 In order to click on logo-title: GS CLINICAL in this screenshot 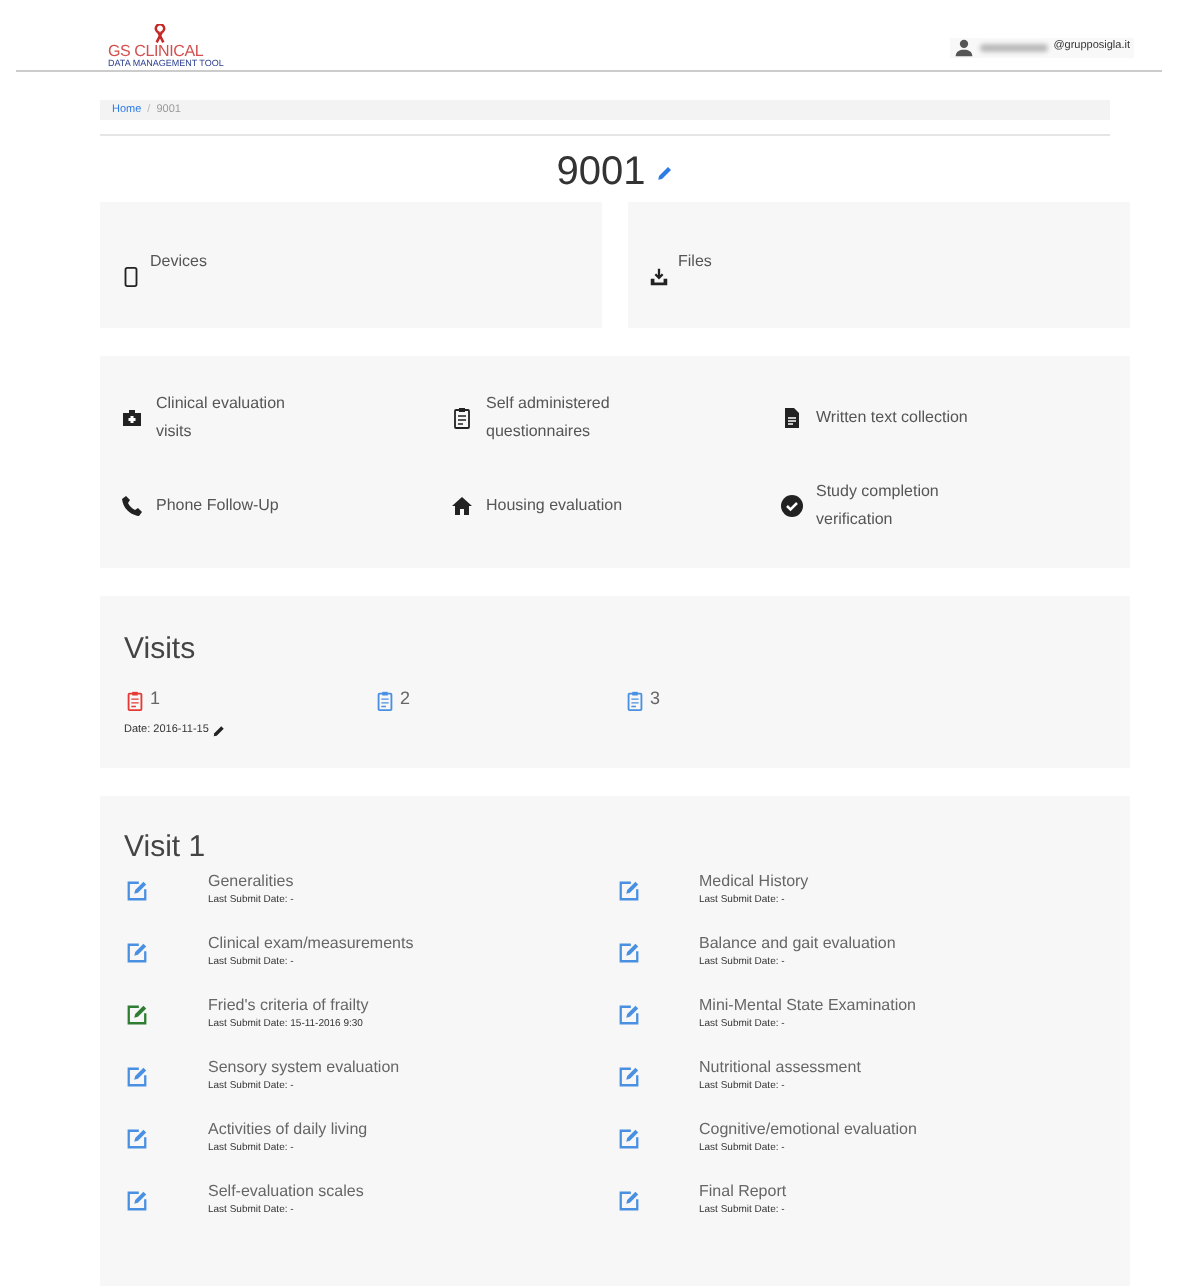, I will do `click(156, 52)`.